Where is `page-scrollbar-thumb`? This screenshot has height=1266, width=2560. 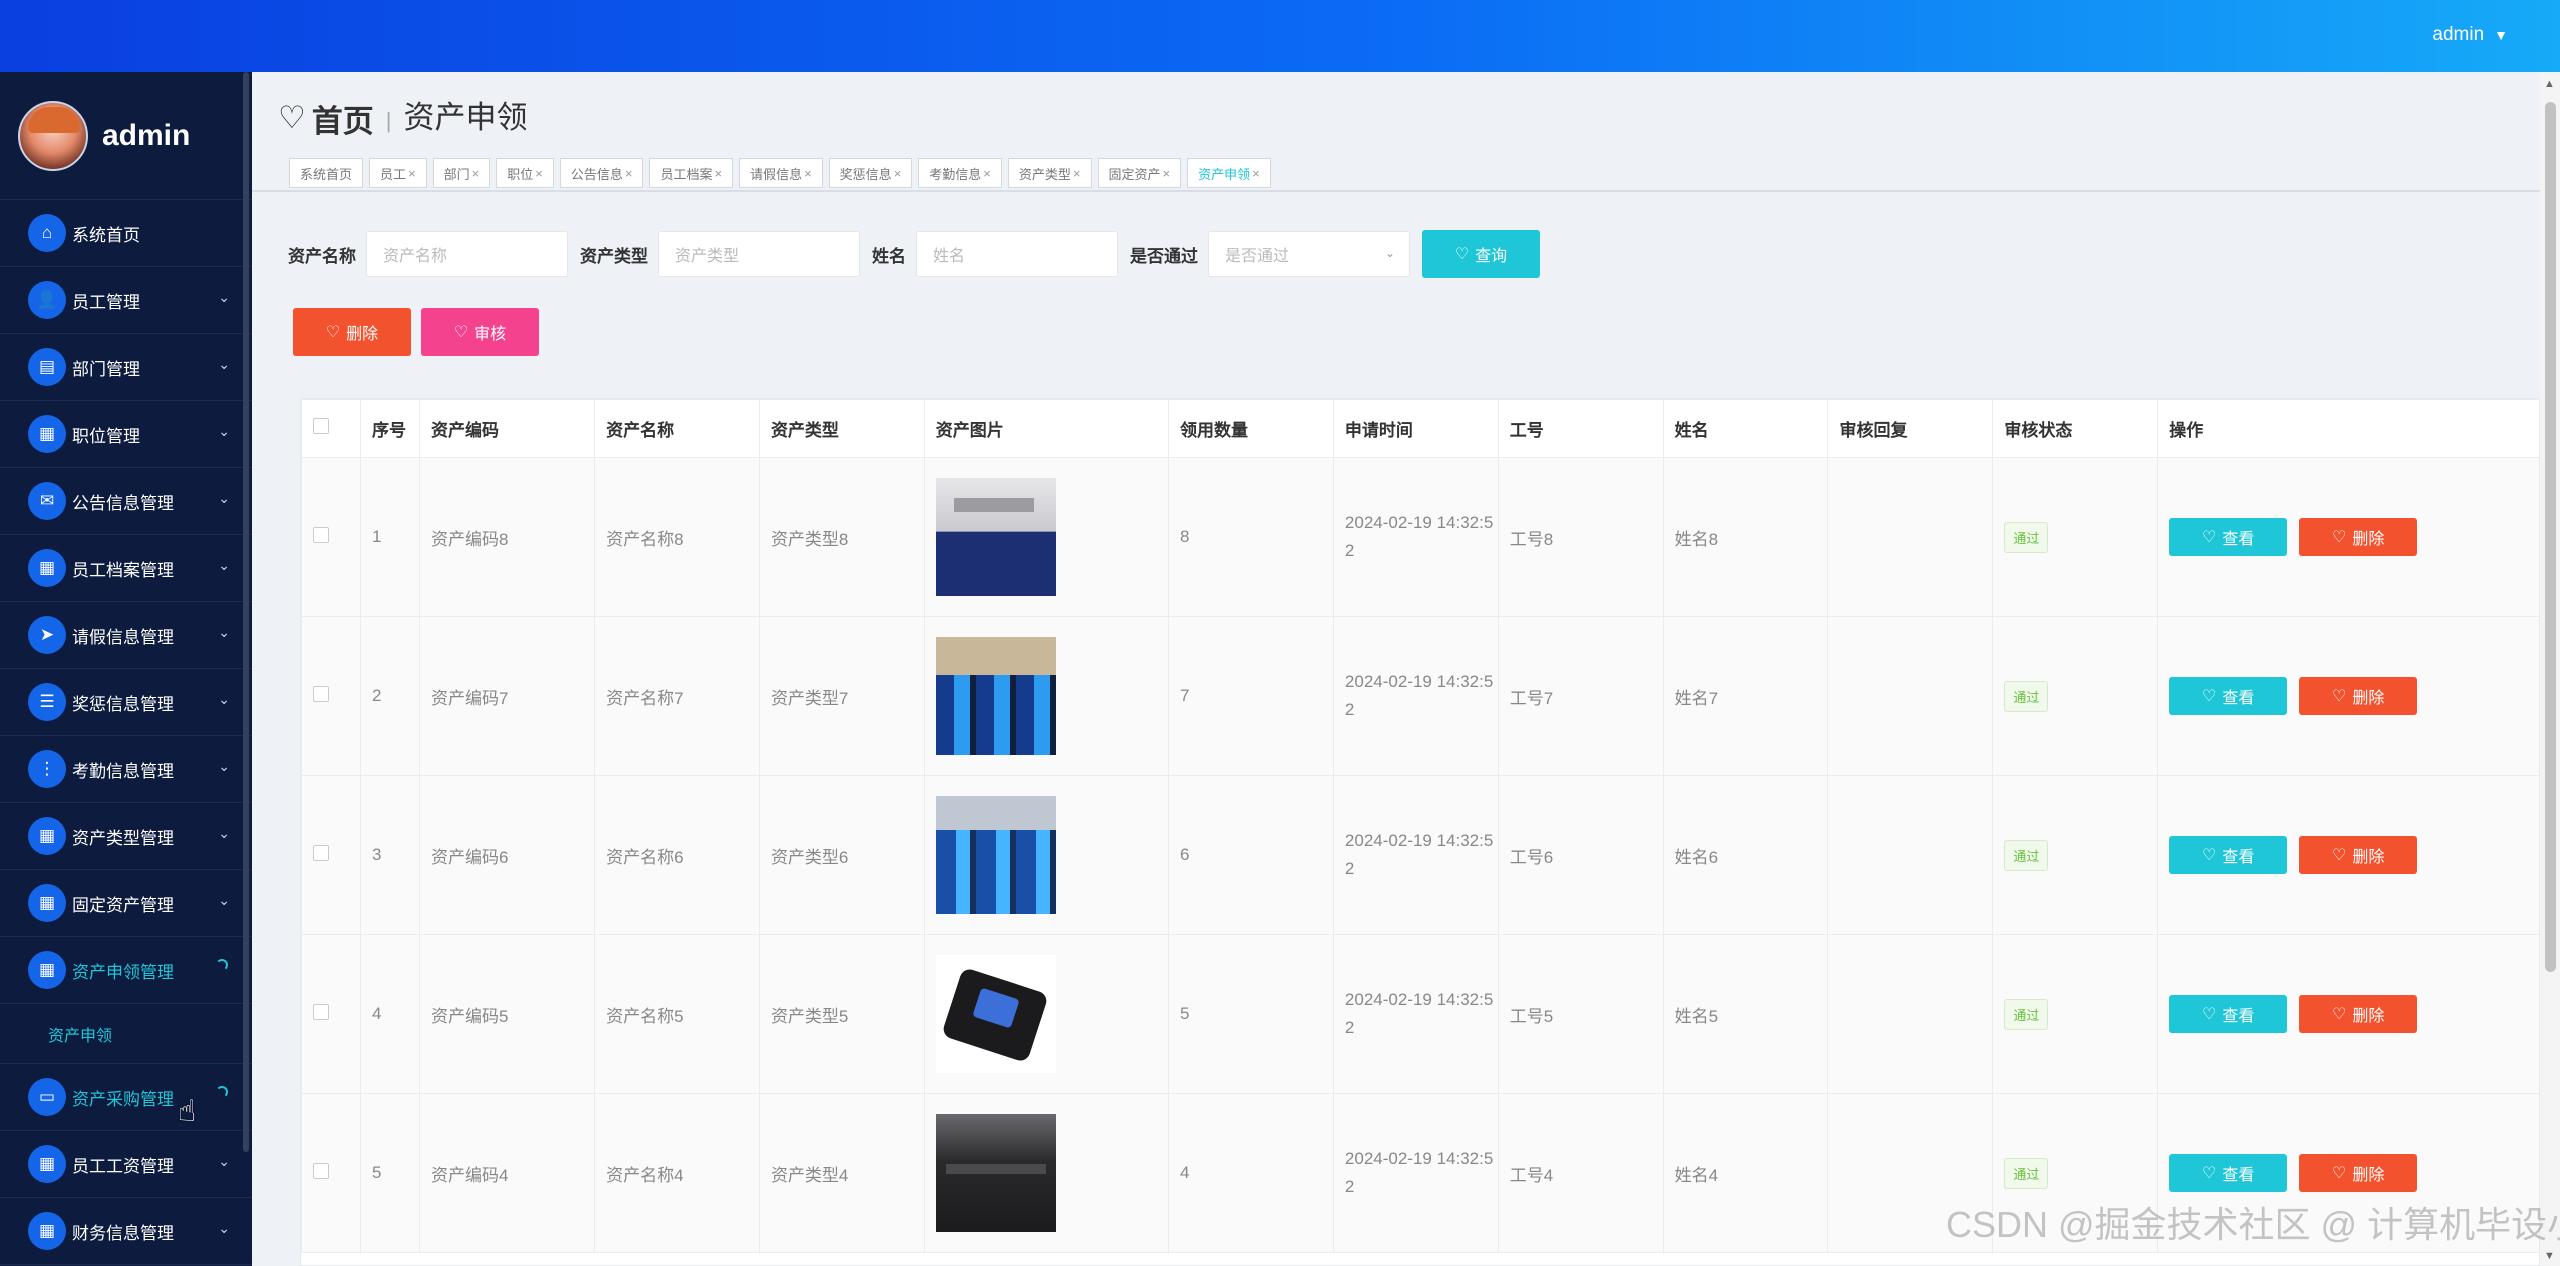 page-scrollbar-thumb is located at coordinates (2550, 537).